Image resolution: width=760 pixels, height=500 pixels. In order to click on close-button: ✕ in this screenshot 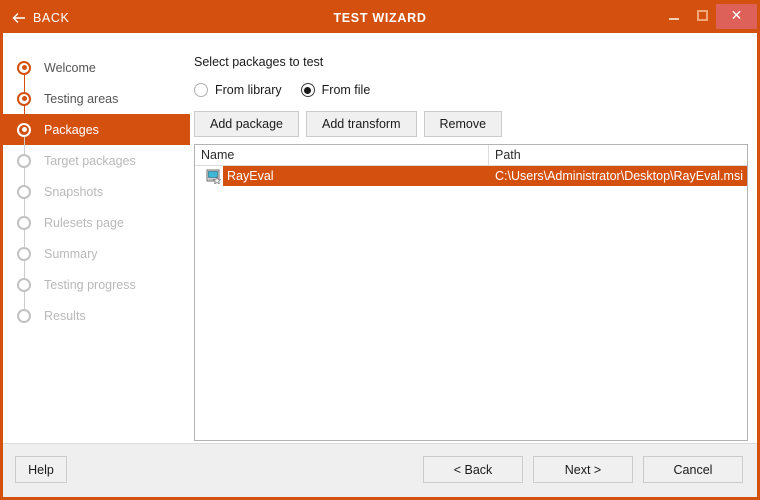, I will do `click(736, 16)`.